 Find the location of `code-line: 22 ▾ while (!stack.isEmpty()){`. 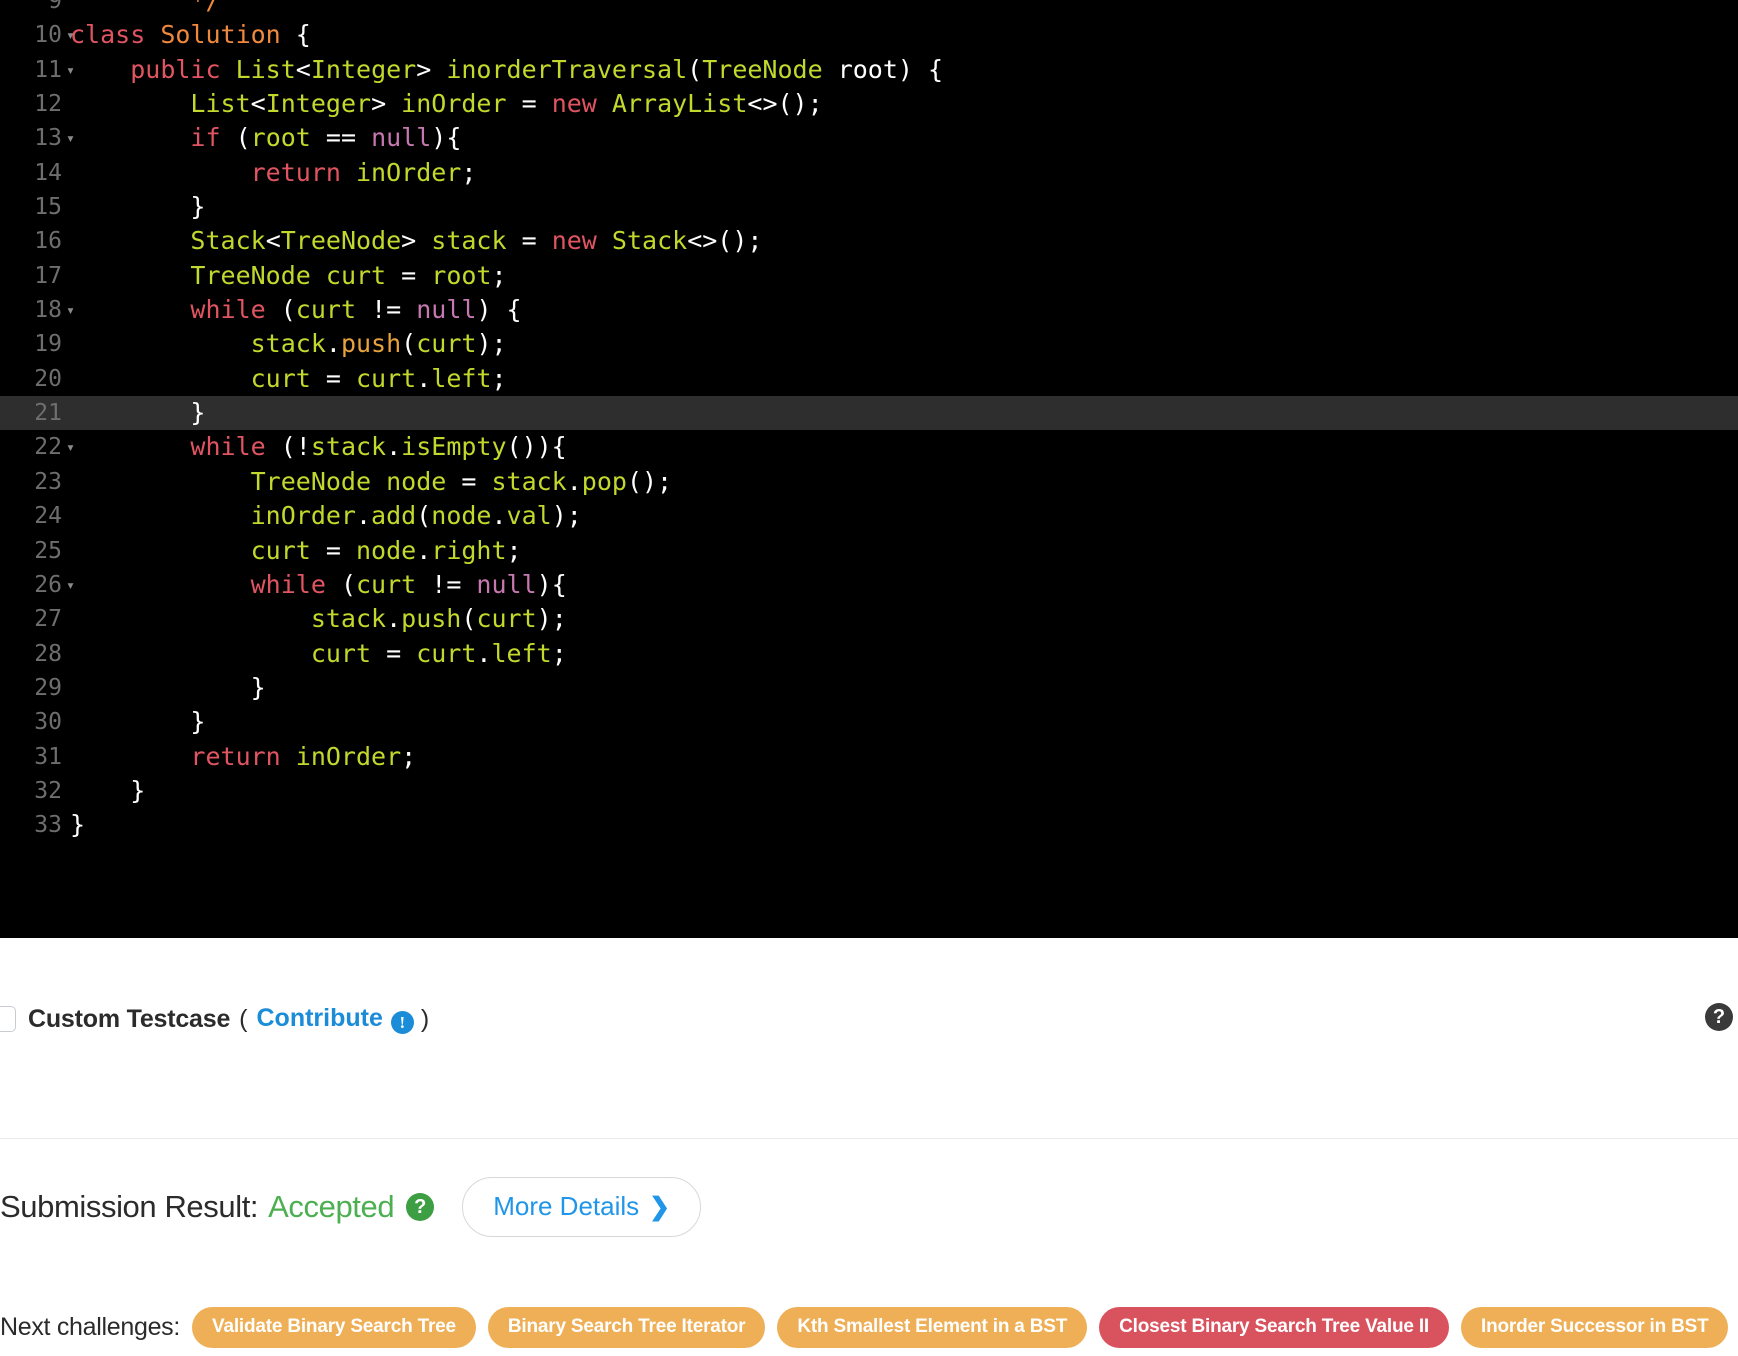

code-line: 22 ▾ while (!stack.isEmpty()){ is located at coordinates (869, 447).